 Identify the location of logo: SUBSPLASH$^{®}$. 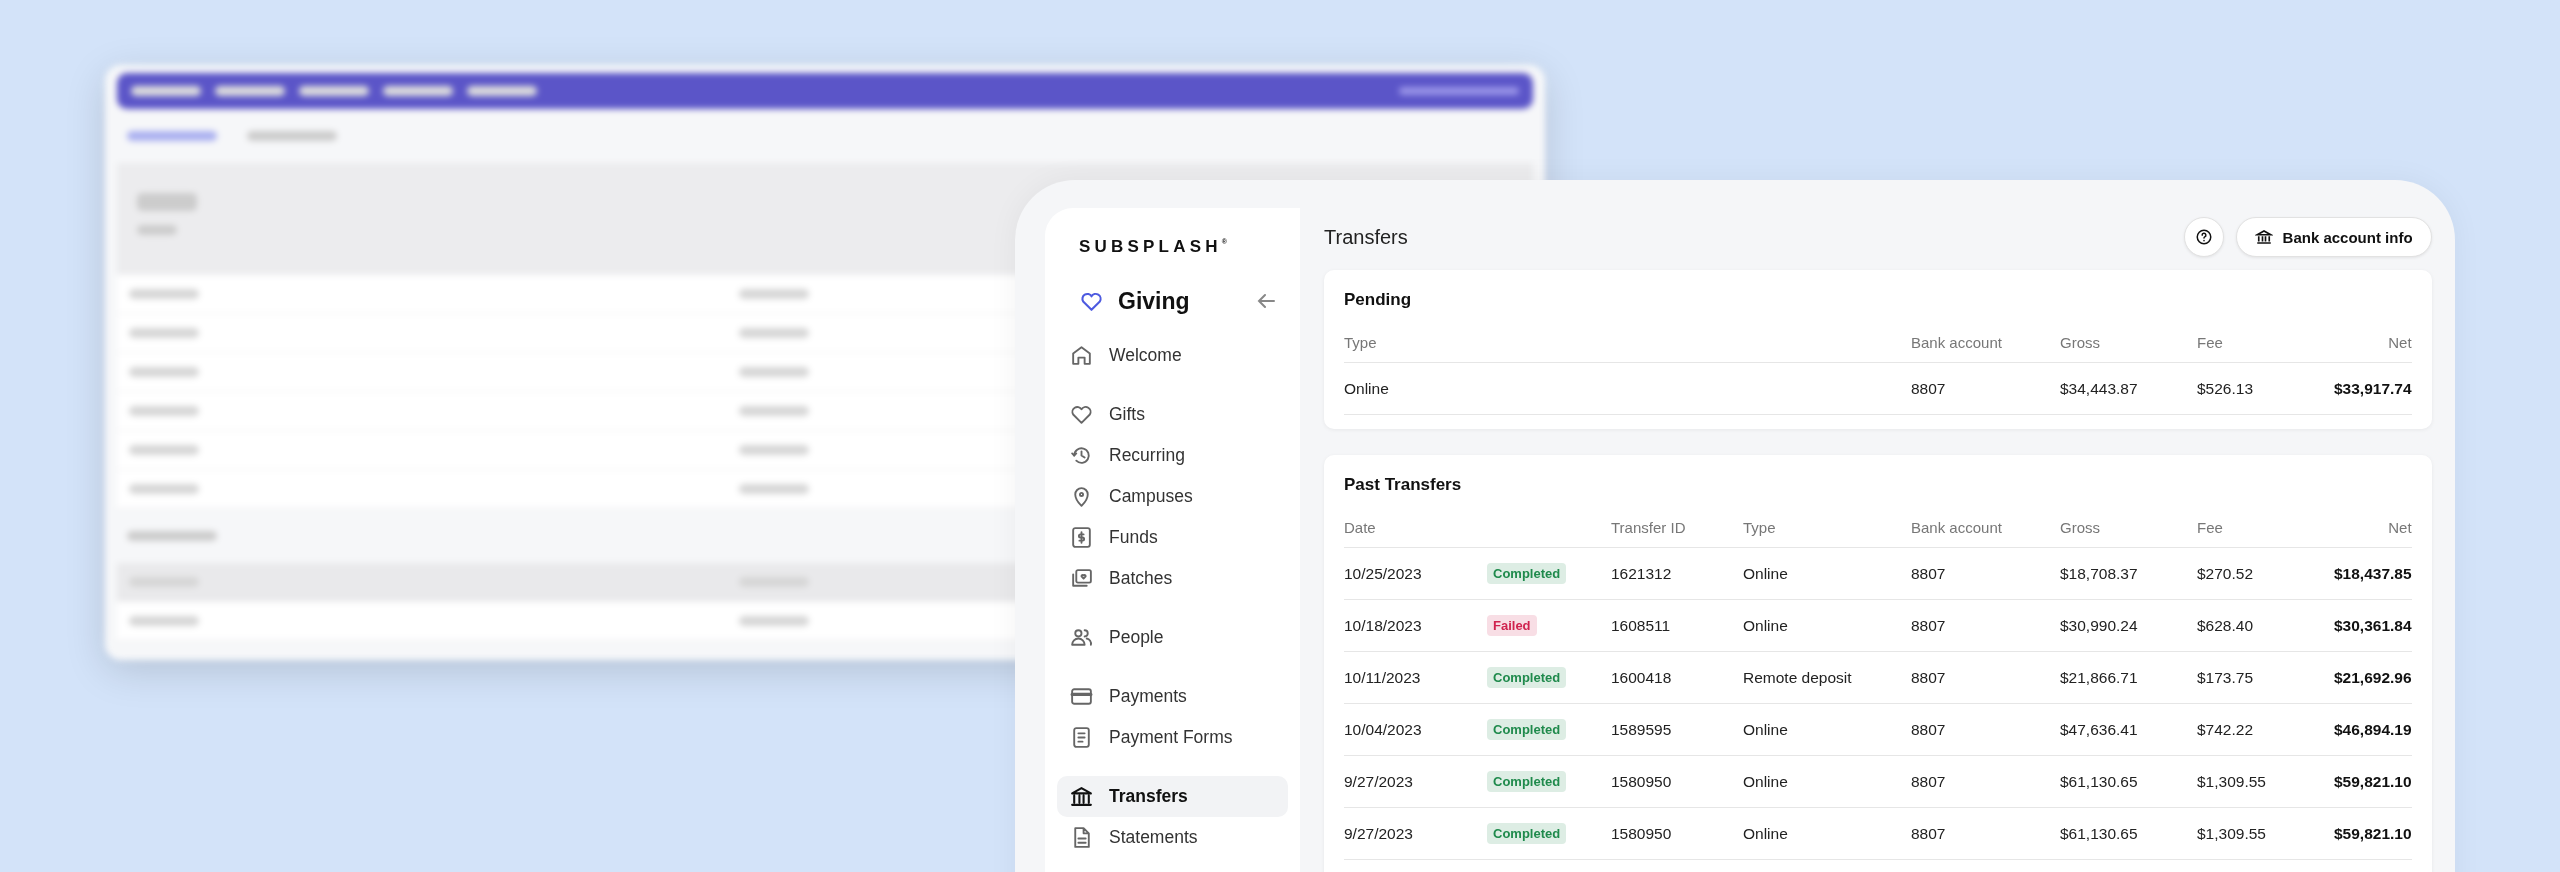
(1153, 246).